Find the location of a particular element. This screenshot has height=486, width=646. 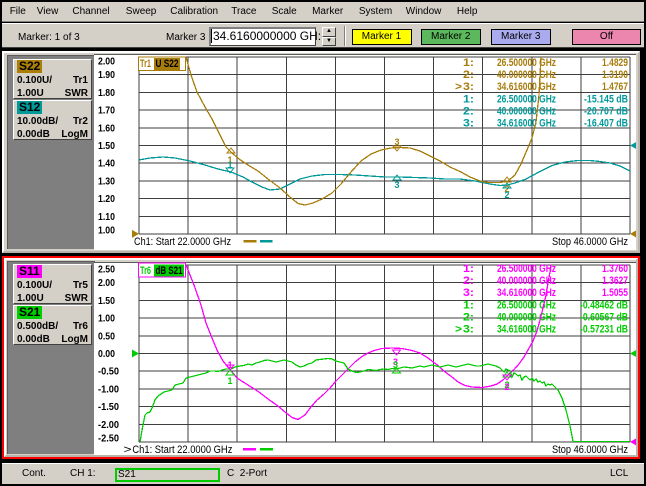

svg-text: -15.145 dB is located at coordinates (606, 99).